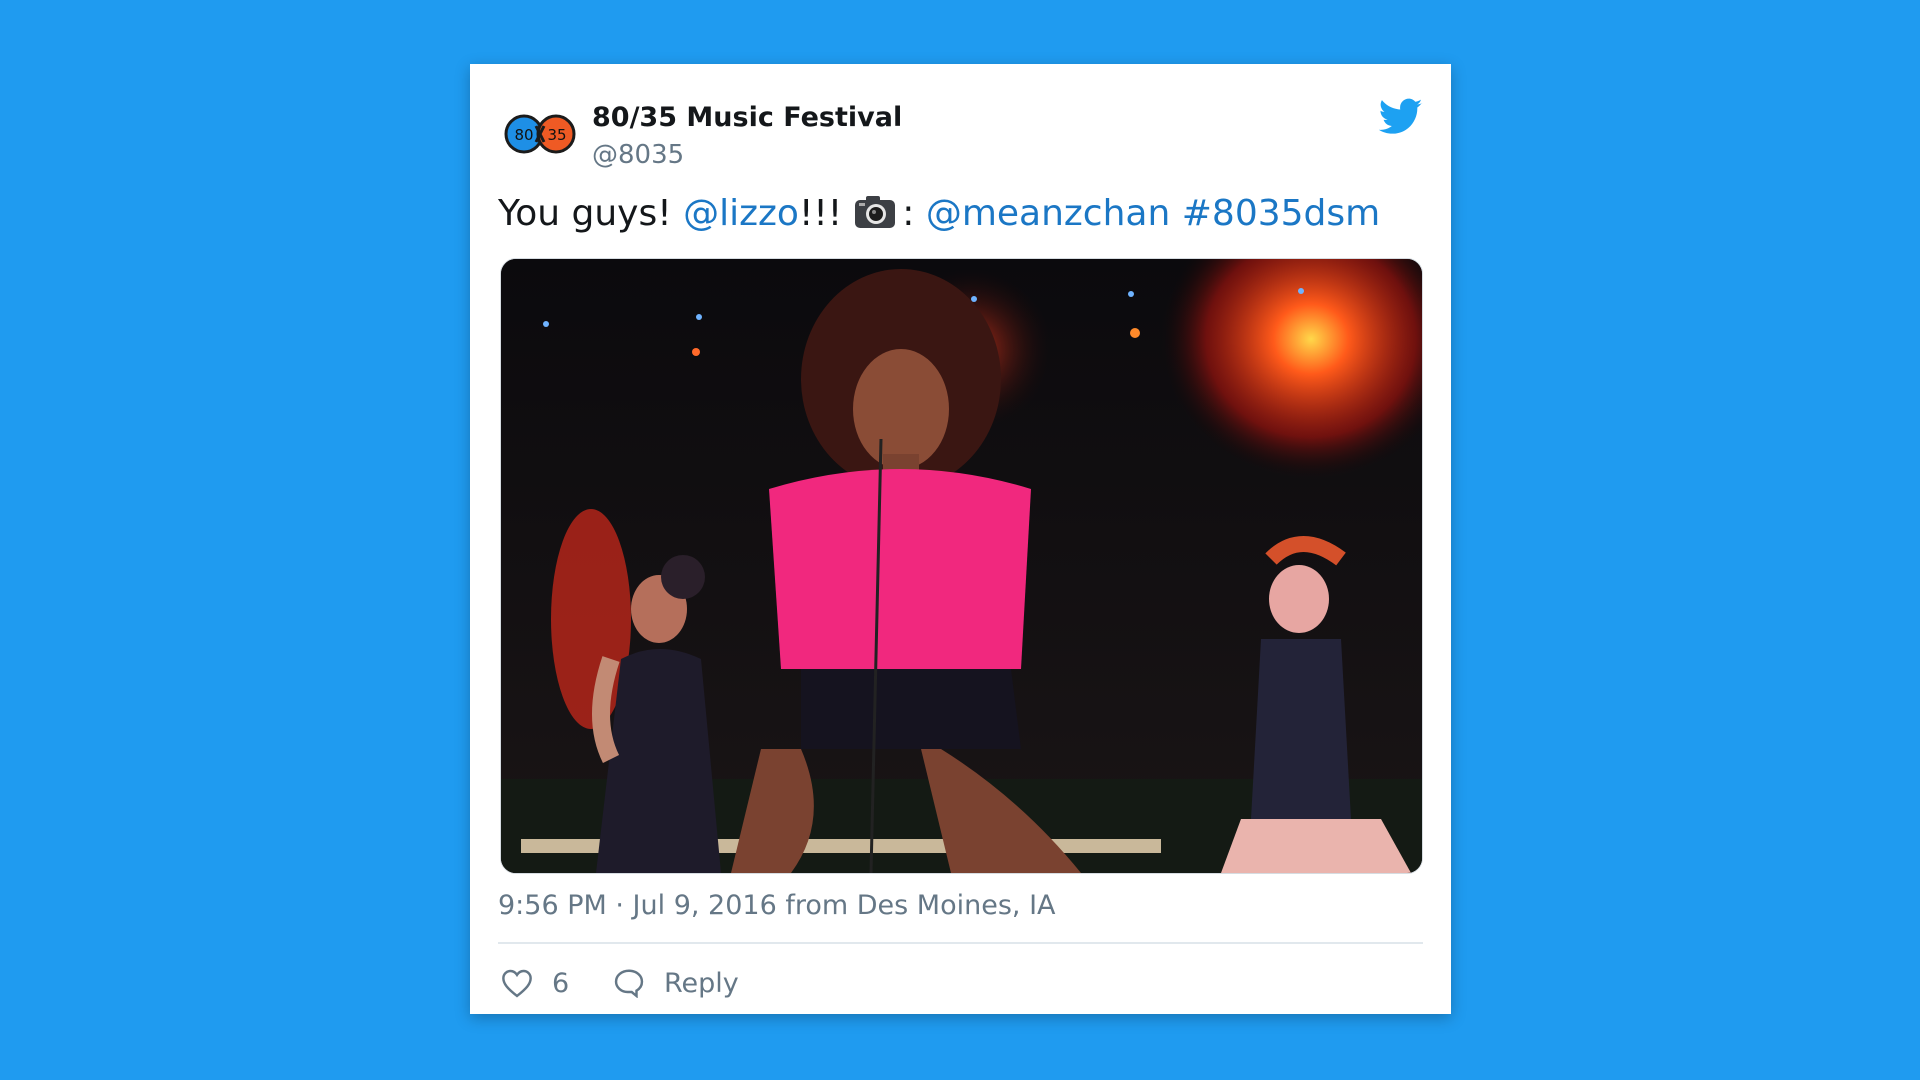 Image resolution: width=1920 pixels, height=1080 pixels. What do you see at coordinates (960, 983) in the screenshot?
I see `tweet-actions: 6 Reply` at bounding box center [960, 983].